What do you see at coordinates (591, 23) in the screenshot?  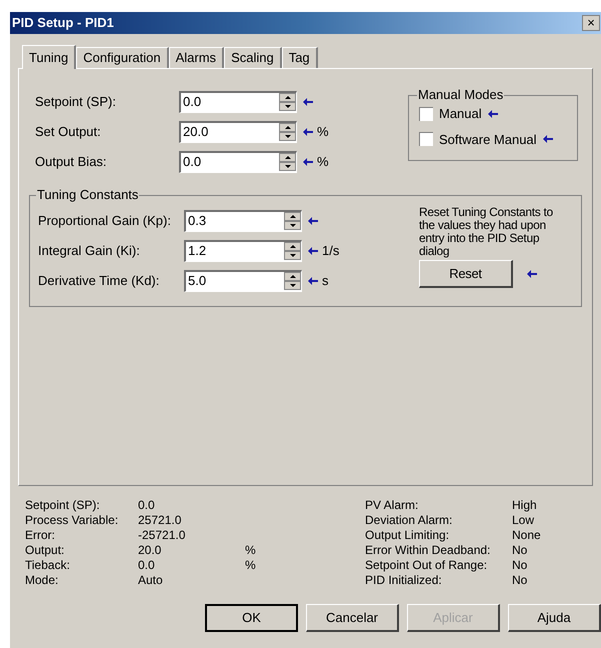 I see `close-button: ×` at bounding box center [591, 23].